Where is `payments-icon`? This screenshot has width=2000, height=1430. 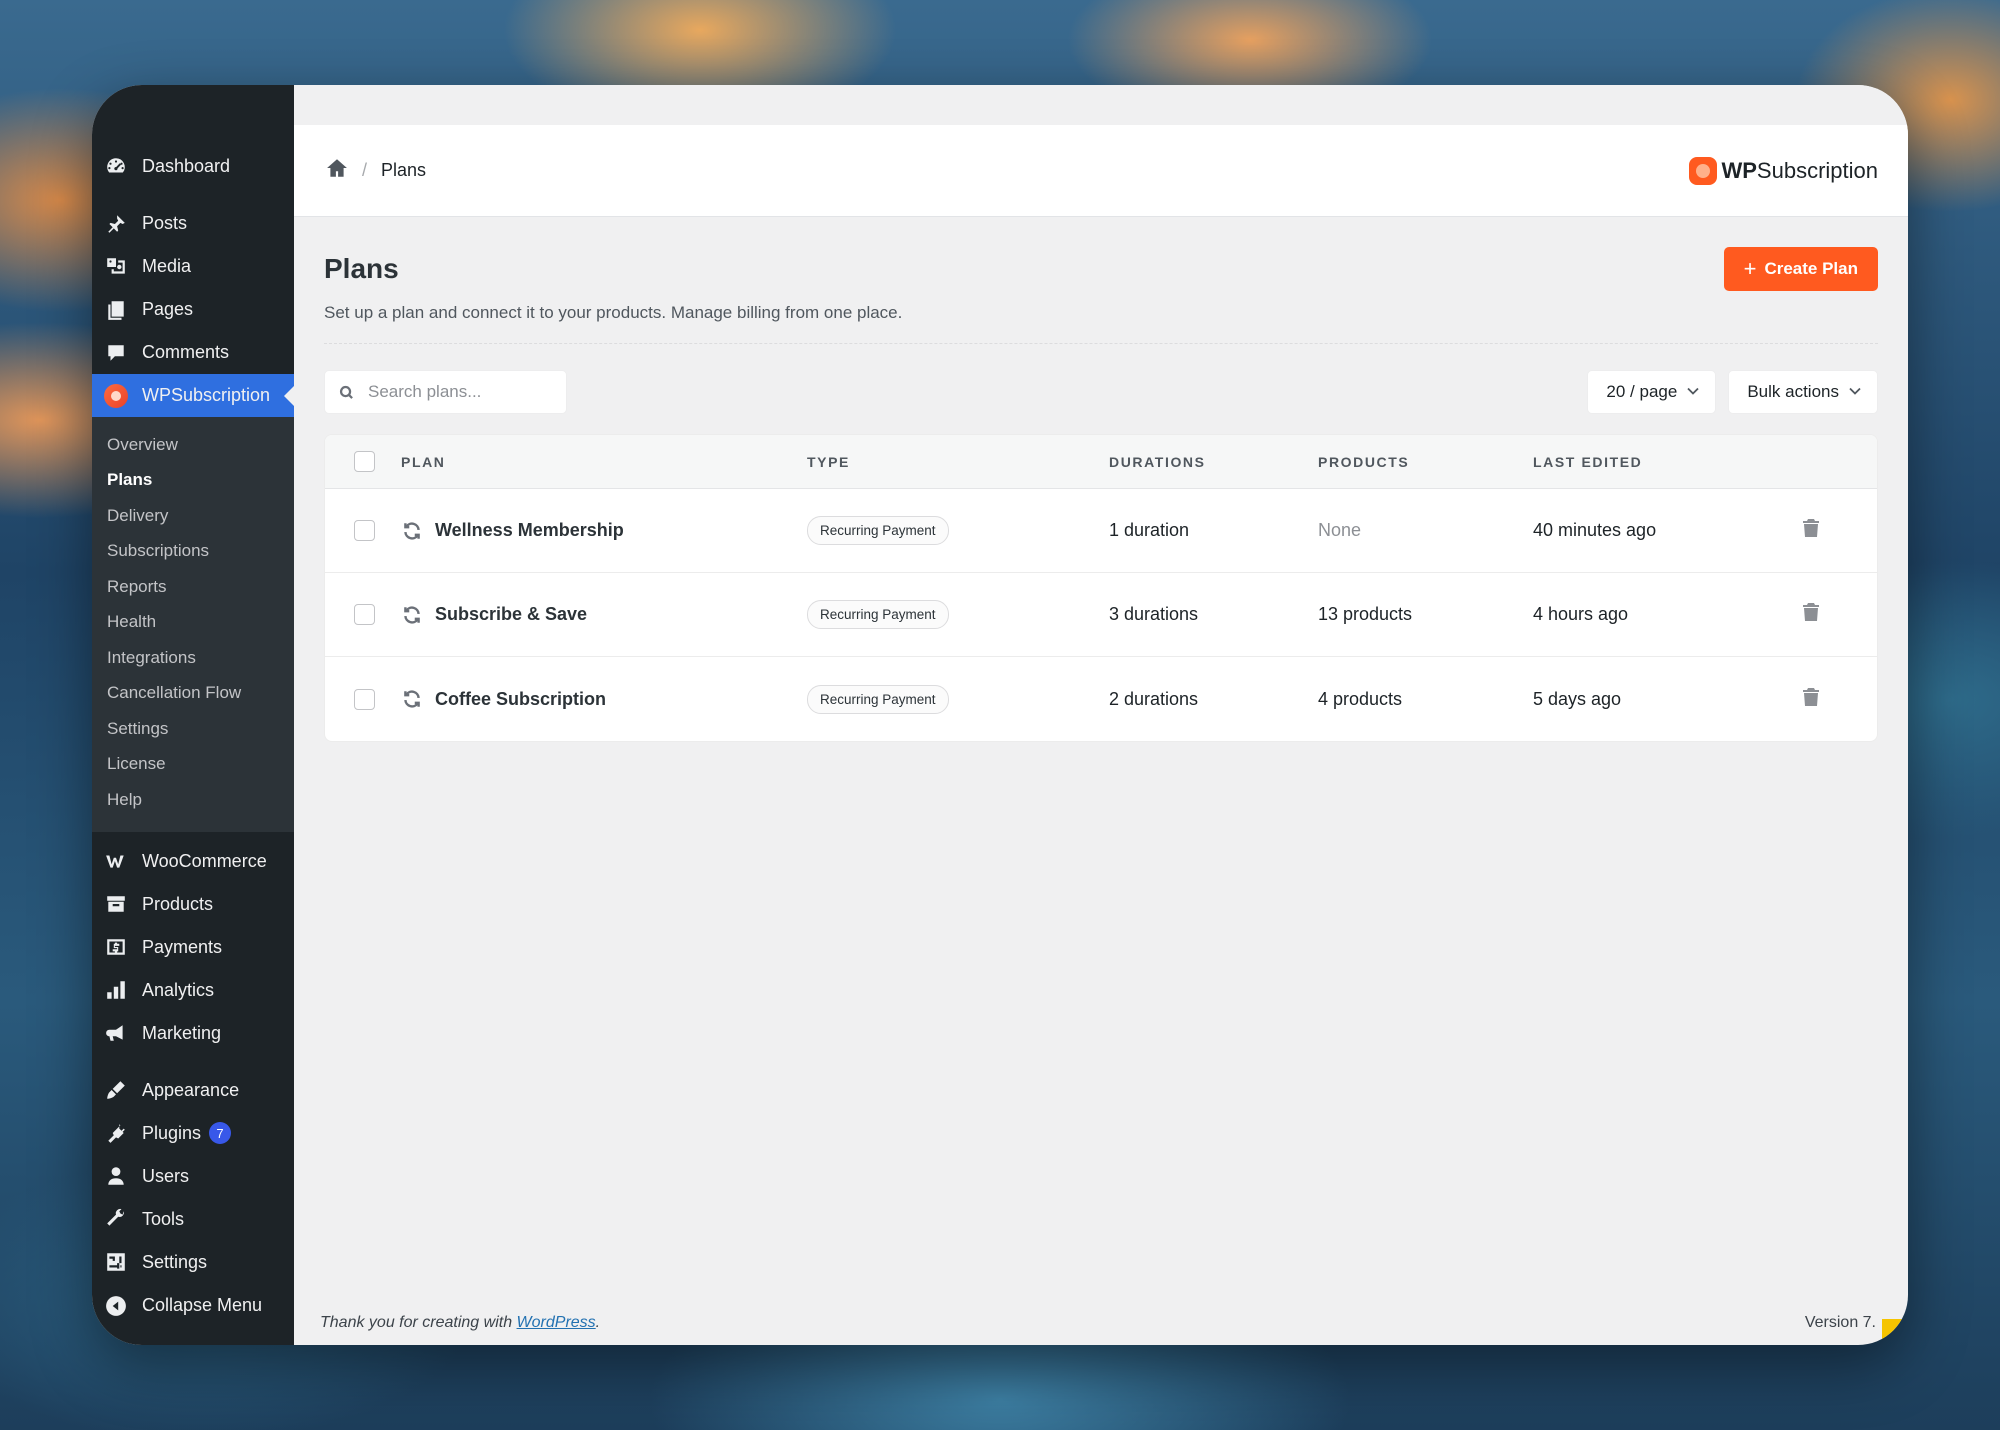
payments-icon is located at coordinates (116, 947).